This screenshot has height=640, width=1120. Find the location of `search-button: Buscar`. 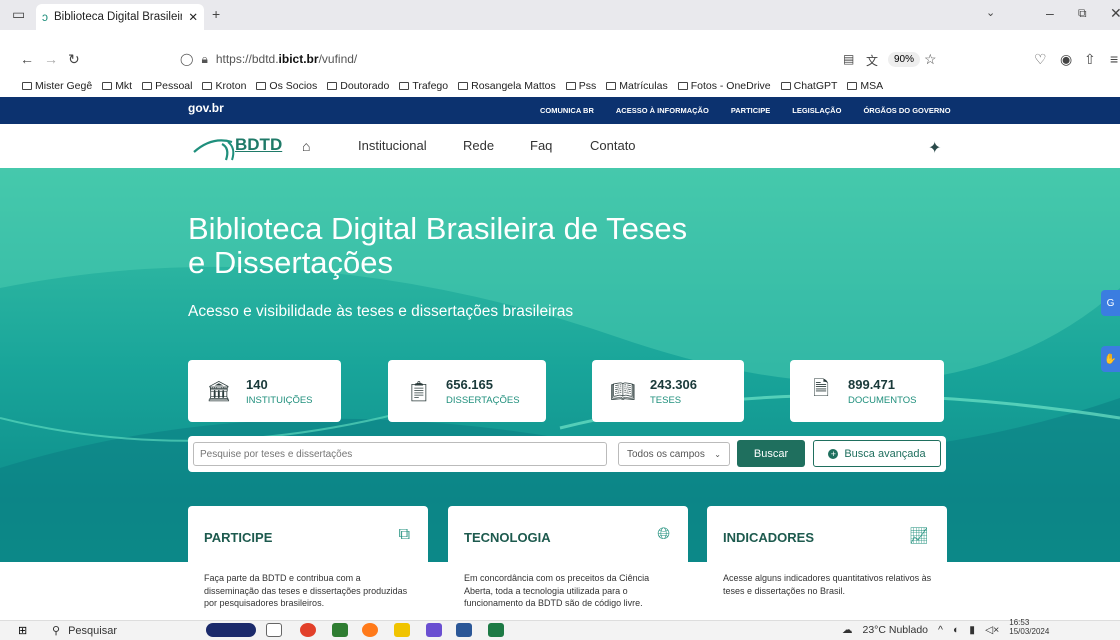

search-button: Buscar is located at coordinates (771, 453).